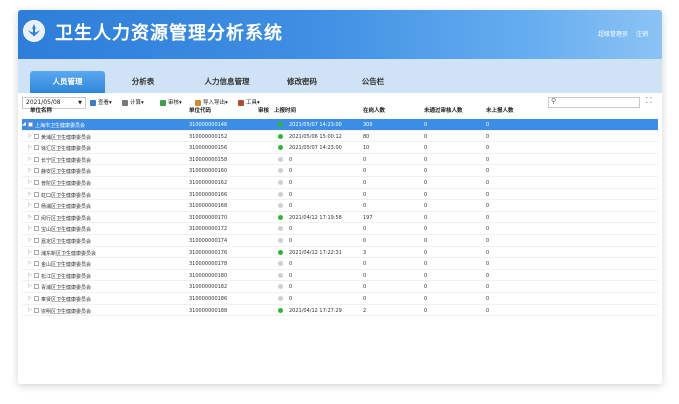 This screenshot has height=404, width=679. I want to click on cell-name: 静安区卫生健康委员会, so click(66, 172).